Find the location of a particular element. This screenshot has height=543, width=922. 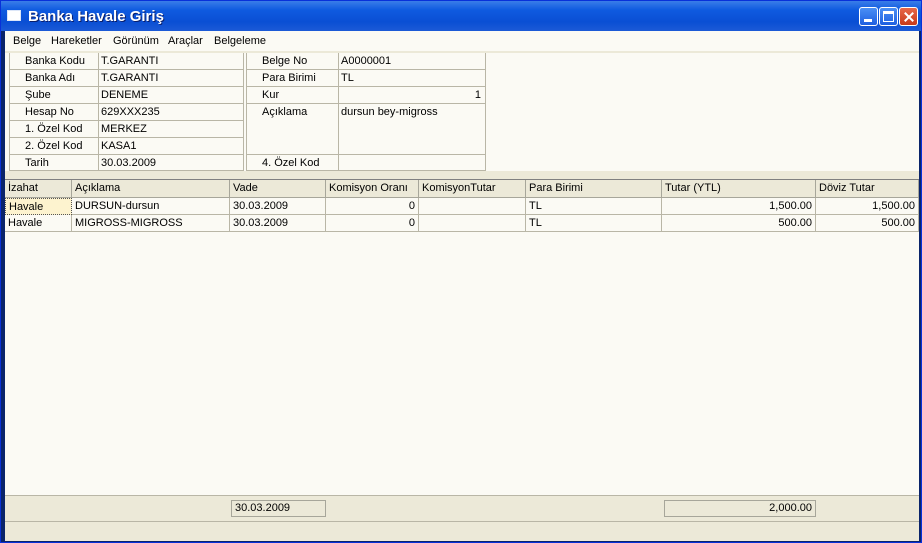

banka-adi-label: Banka Adı is located at coordinates (50, 78).